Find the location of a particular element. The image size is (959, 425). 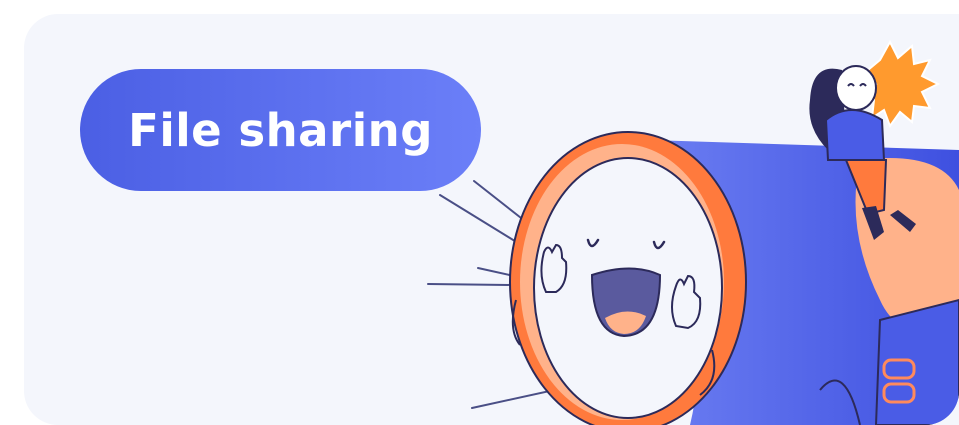

file-sharing-pill: File sharing is located at coordinates (280, 130).